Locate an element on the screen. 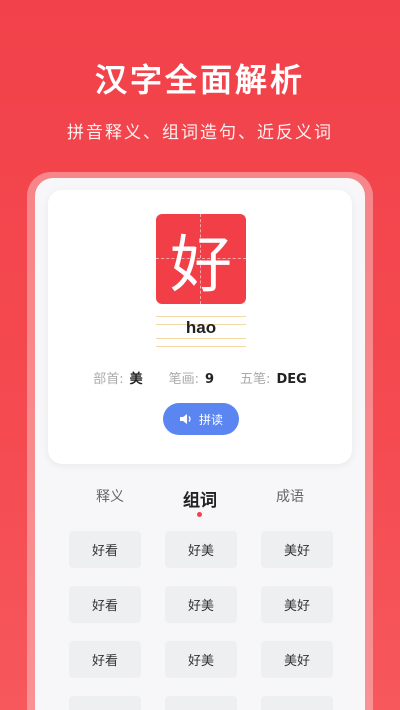 The height and width of the screenshot is (710, 400). character-meta: 部首: 美 笔画: 9 五笔: DEG is located at coordinates (200, 377).